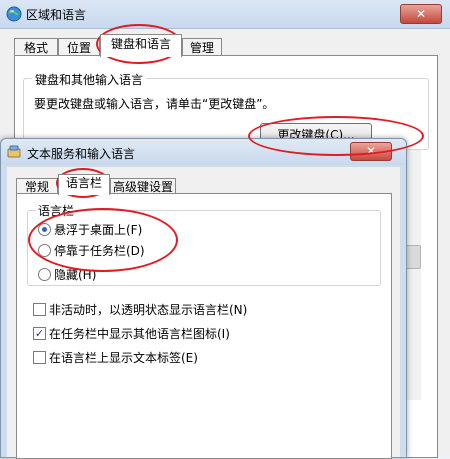 The width and height of the screenshot is (450, 459). I want to click on radio-label: 停靠于任务栏(D), so click(99, 251).